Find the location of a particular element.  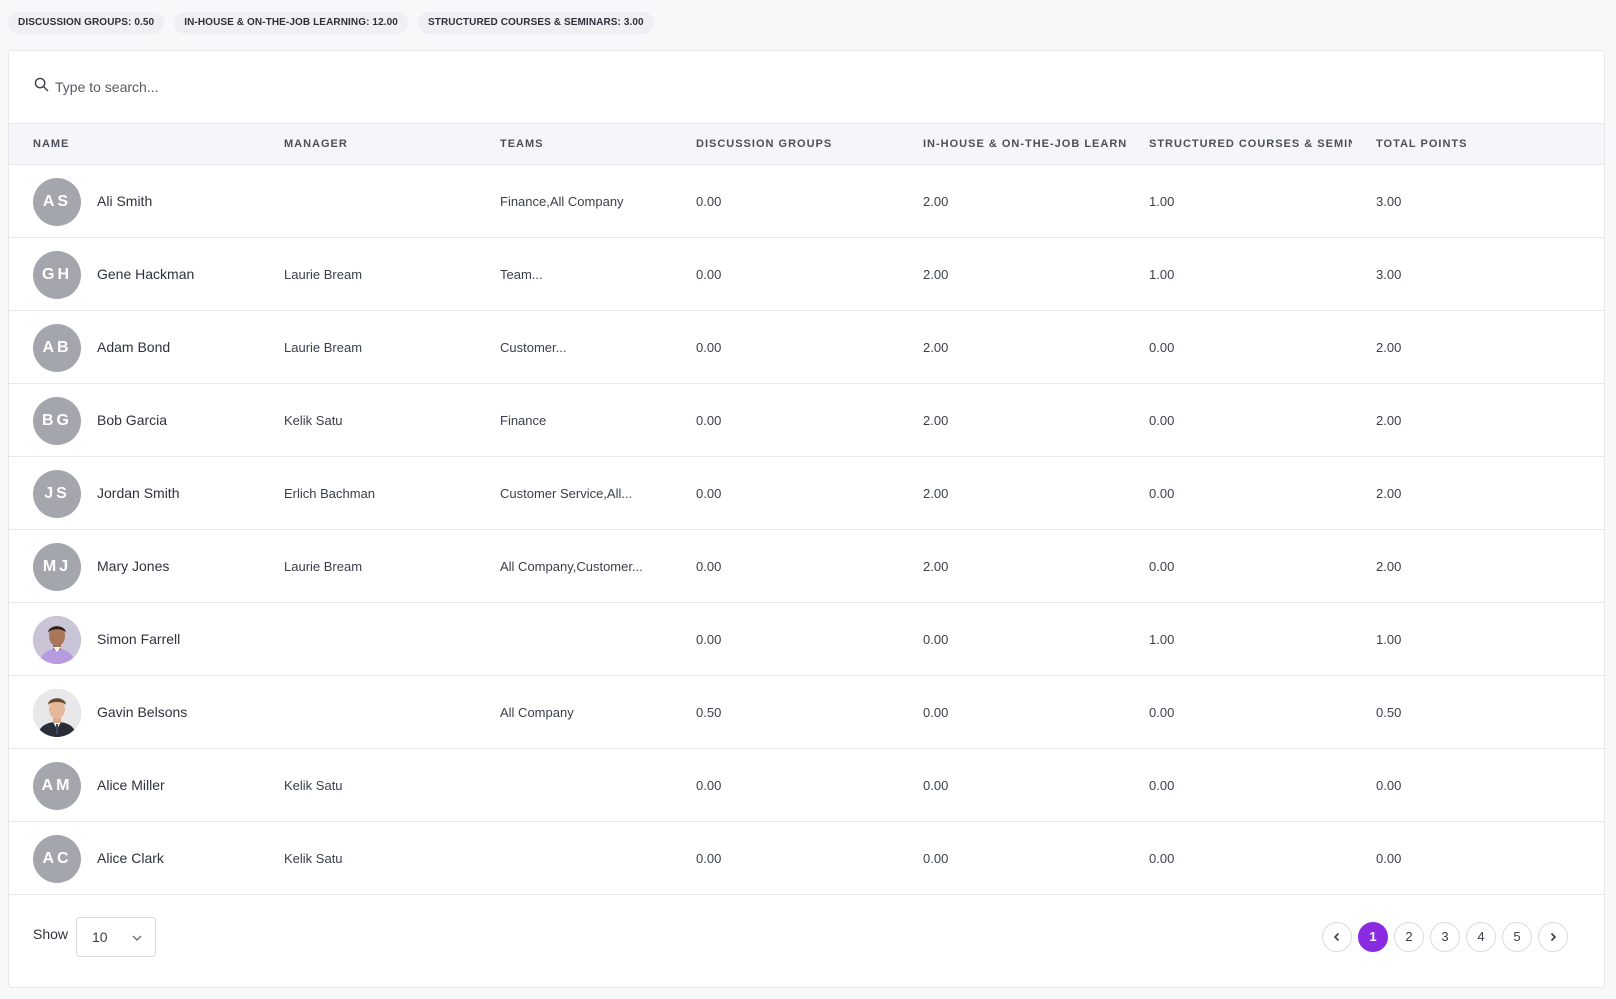

avatar: AB is located at coordinates (57, 348).